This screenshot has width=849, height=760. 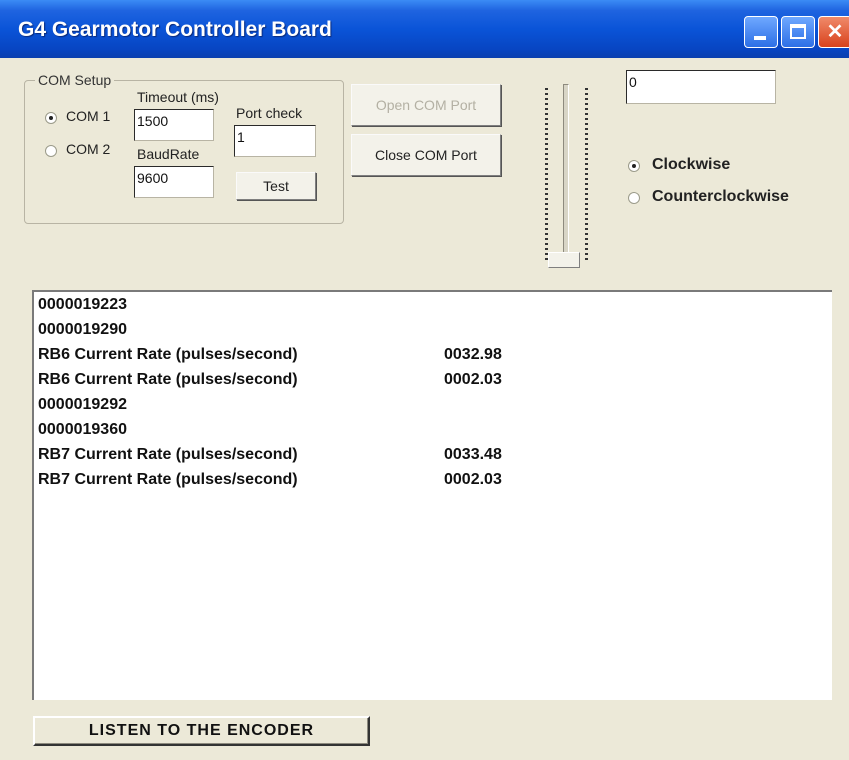 I want to click on close-button: ✕, so click(x=833, y=32).